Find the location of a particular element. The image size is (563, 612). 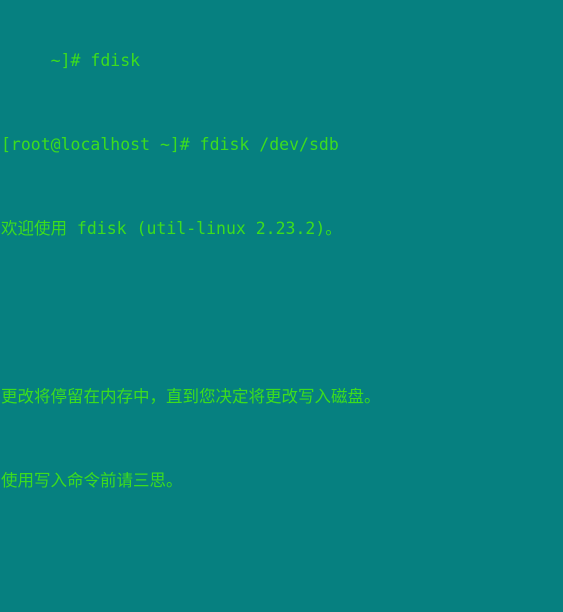

shell-prompt-line: [root@localhost ~]# fdisk /dev/sdb is located at coordinates (170, 144).